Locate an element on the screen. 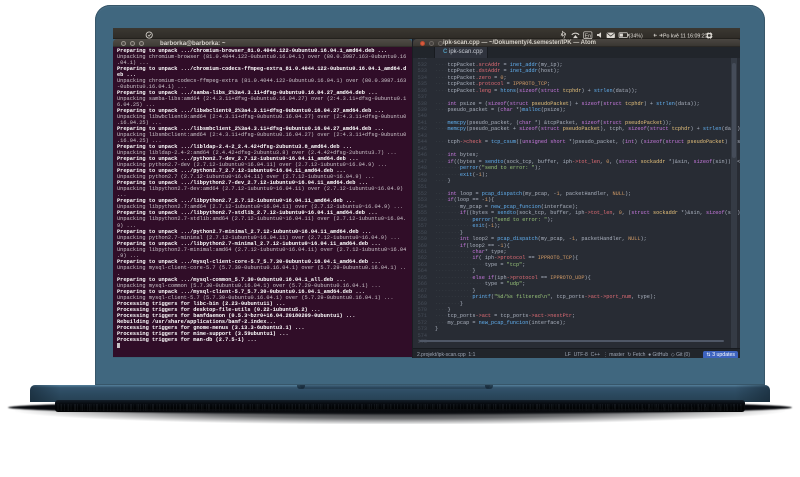 The image size is (800, 477). svg-text: (34%) is located at coordinates (636, 36).